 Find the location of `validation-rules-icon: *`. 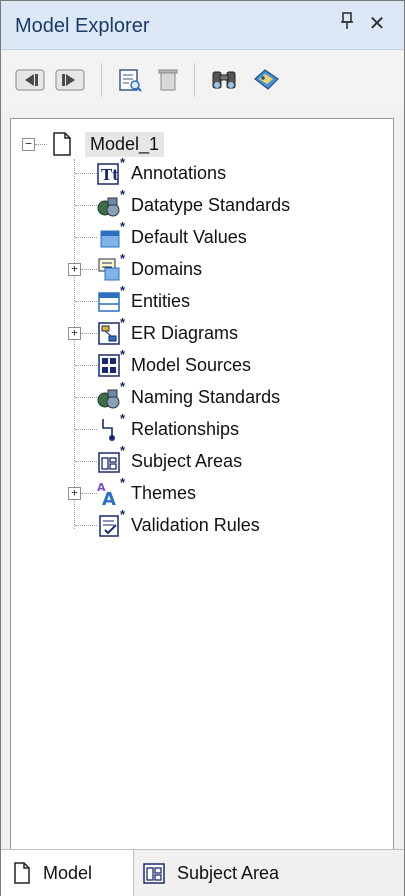

validation-rules-icon: * is located at coordinates (111, 522).